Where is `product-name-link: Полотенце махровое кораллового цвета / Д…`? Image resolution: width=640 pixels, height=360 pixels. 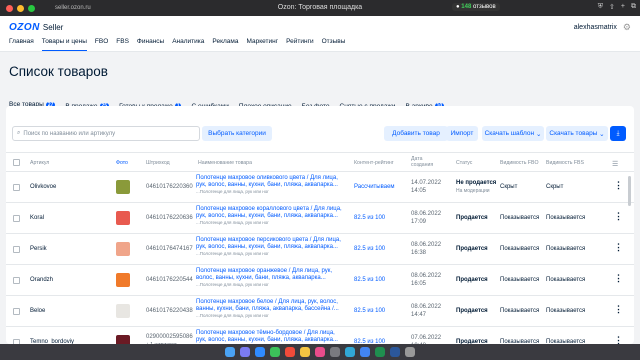 product-name-link: Полотенце махровое кораллового цвета / Д… is located at coordinates (271, 216).